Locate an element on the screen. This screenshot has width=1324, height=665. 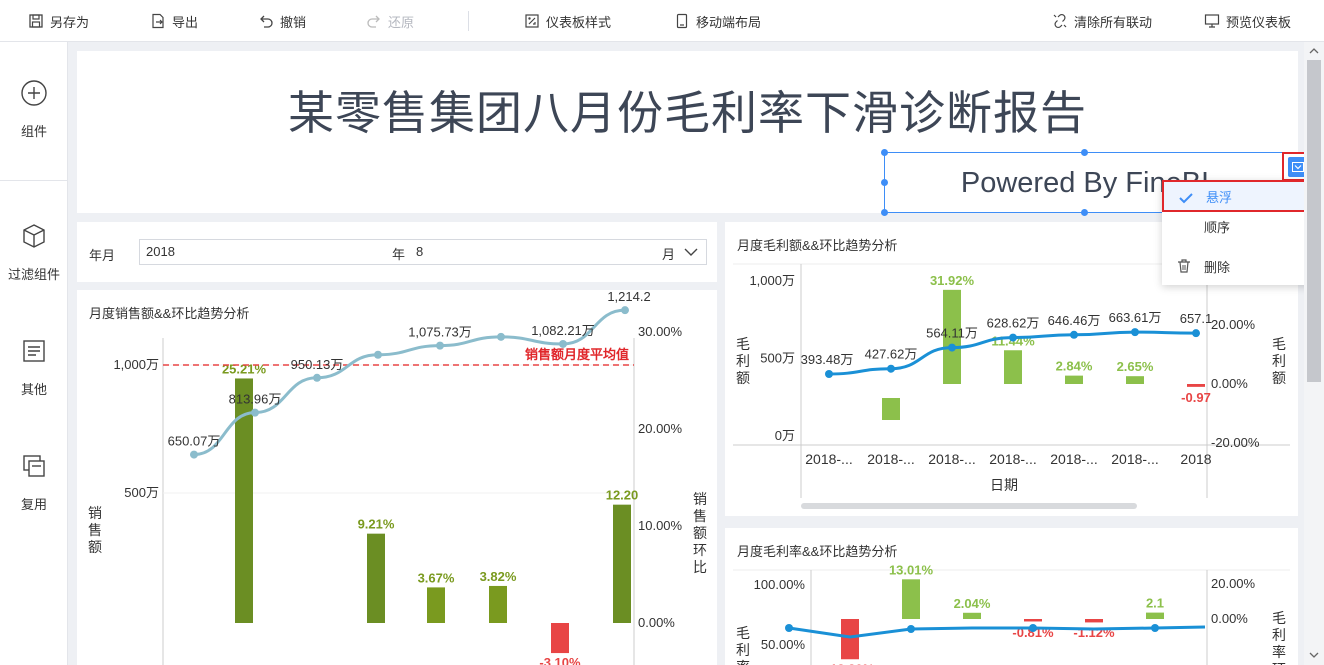
year-unit: 年 is located at coordinates (399, 254).